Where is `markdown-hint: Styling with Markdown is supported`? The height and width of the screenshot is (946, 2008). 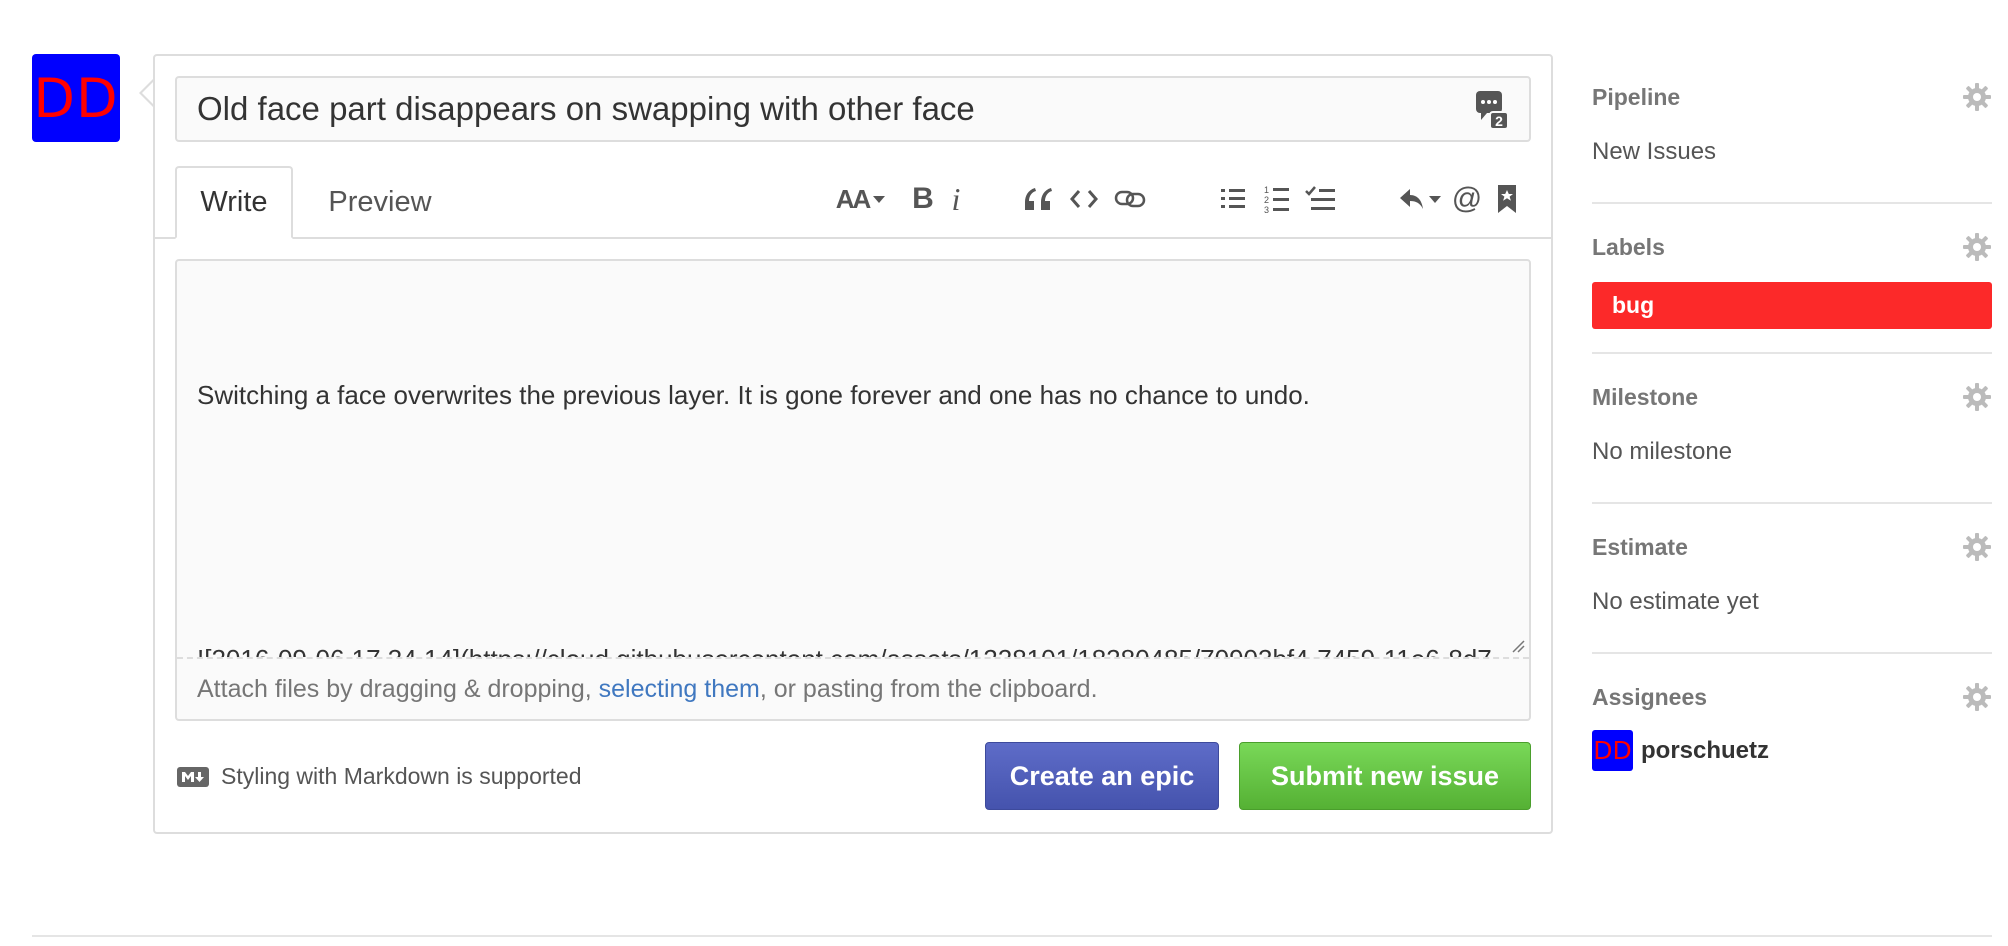
markdown-hint: Styling with Markdown is supported is located at coordinates (379, 776).